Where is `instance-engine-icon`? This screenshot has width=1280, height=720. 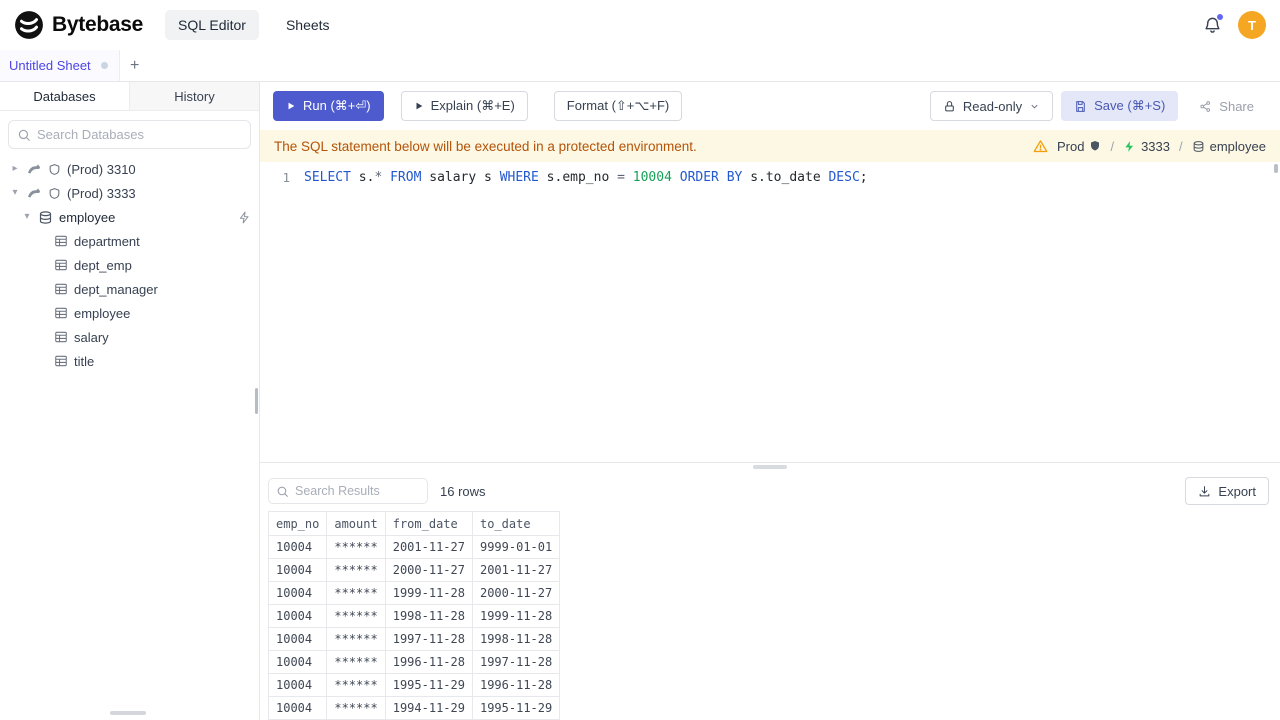
instance-engine-icon is located at coordinates (34, 169).